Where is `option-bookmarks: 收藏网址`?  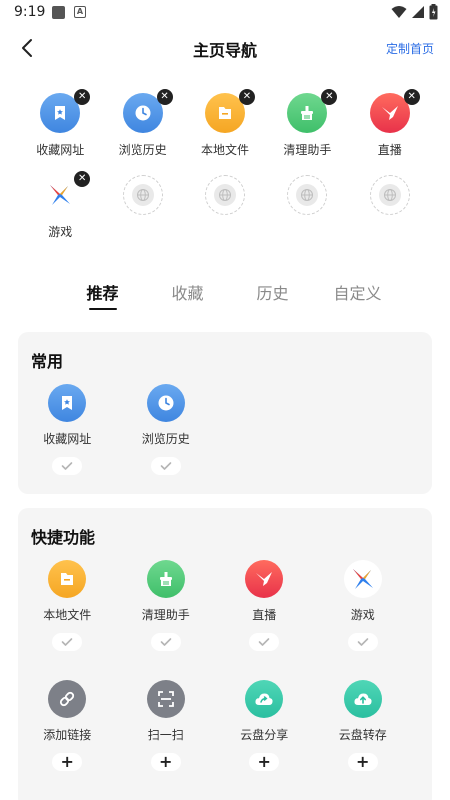 option-bookmarks: 收藏网址 is located at coordinates (67, 444).